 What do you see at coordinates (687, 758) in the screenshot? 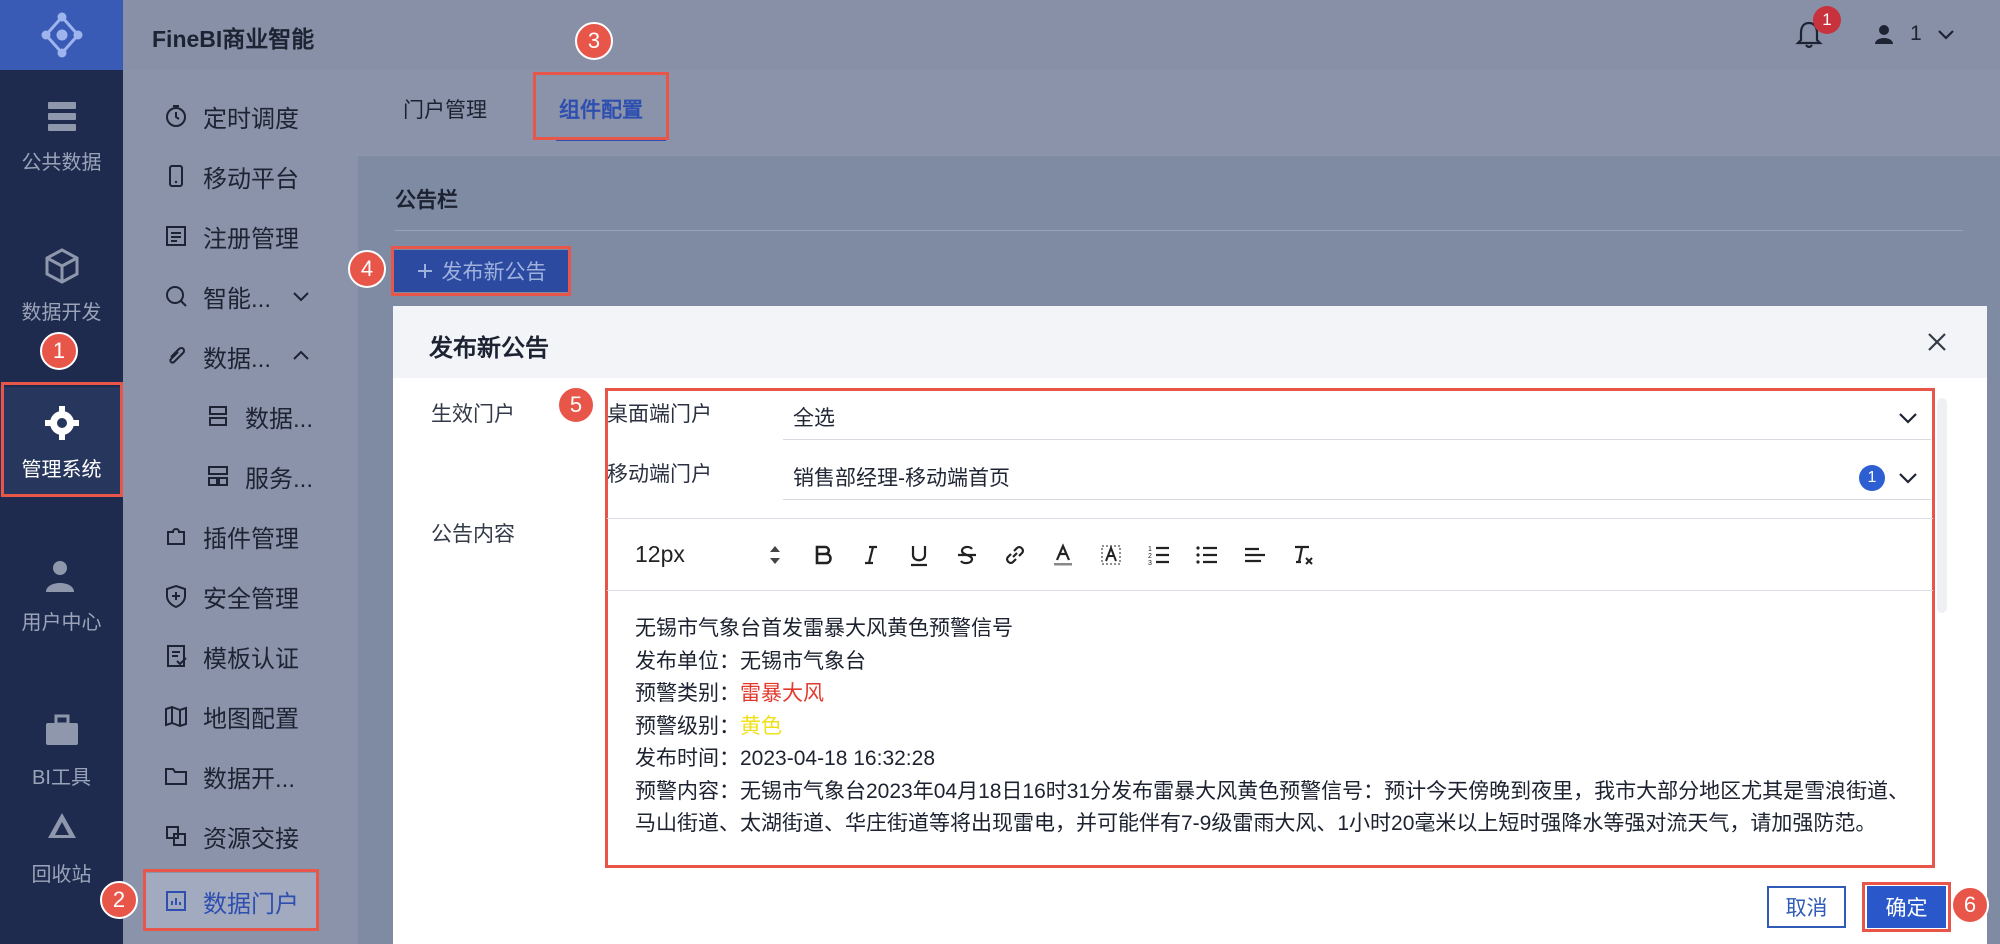
I see `time-label: 发布时间：` at bounding box center [687, 758].